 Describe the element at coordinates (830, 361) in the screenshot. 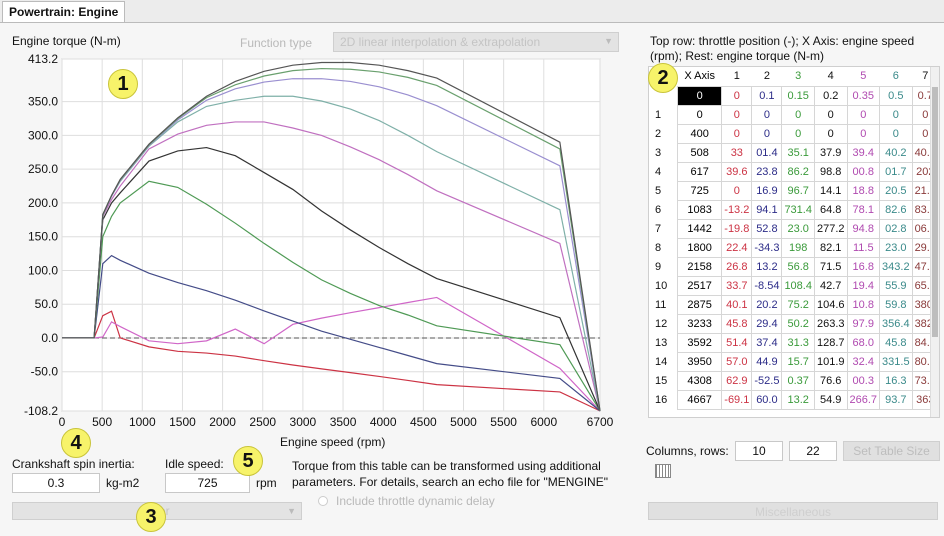

I see `table-cell: 101.9` at that location.